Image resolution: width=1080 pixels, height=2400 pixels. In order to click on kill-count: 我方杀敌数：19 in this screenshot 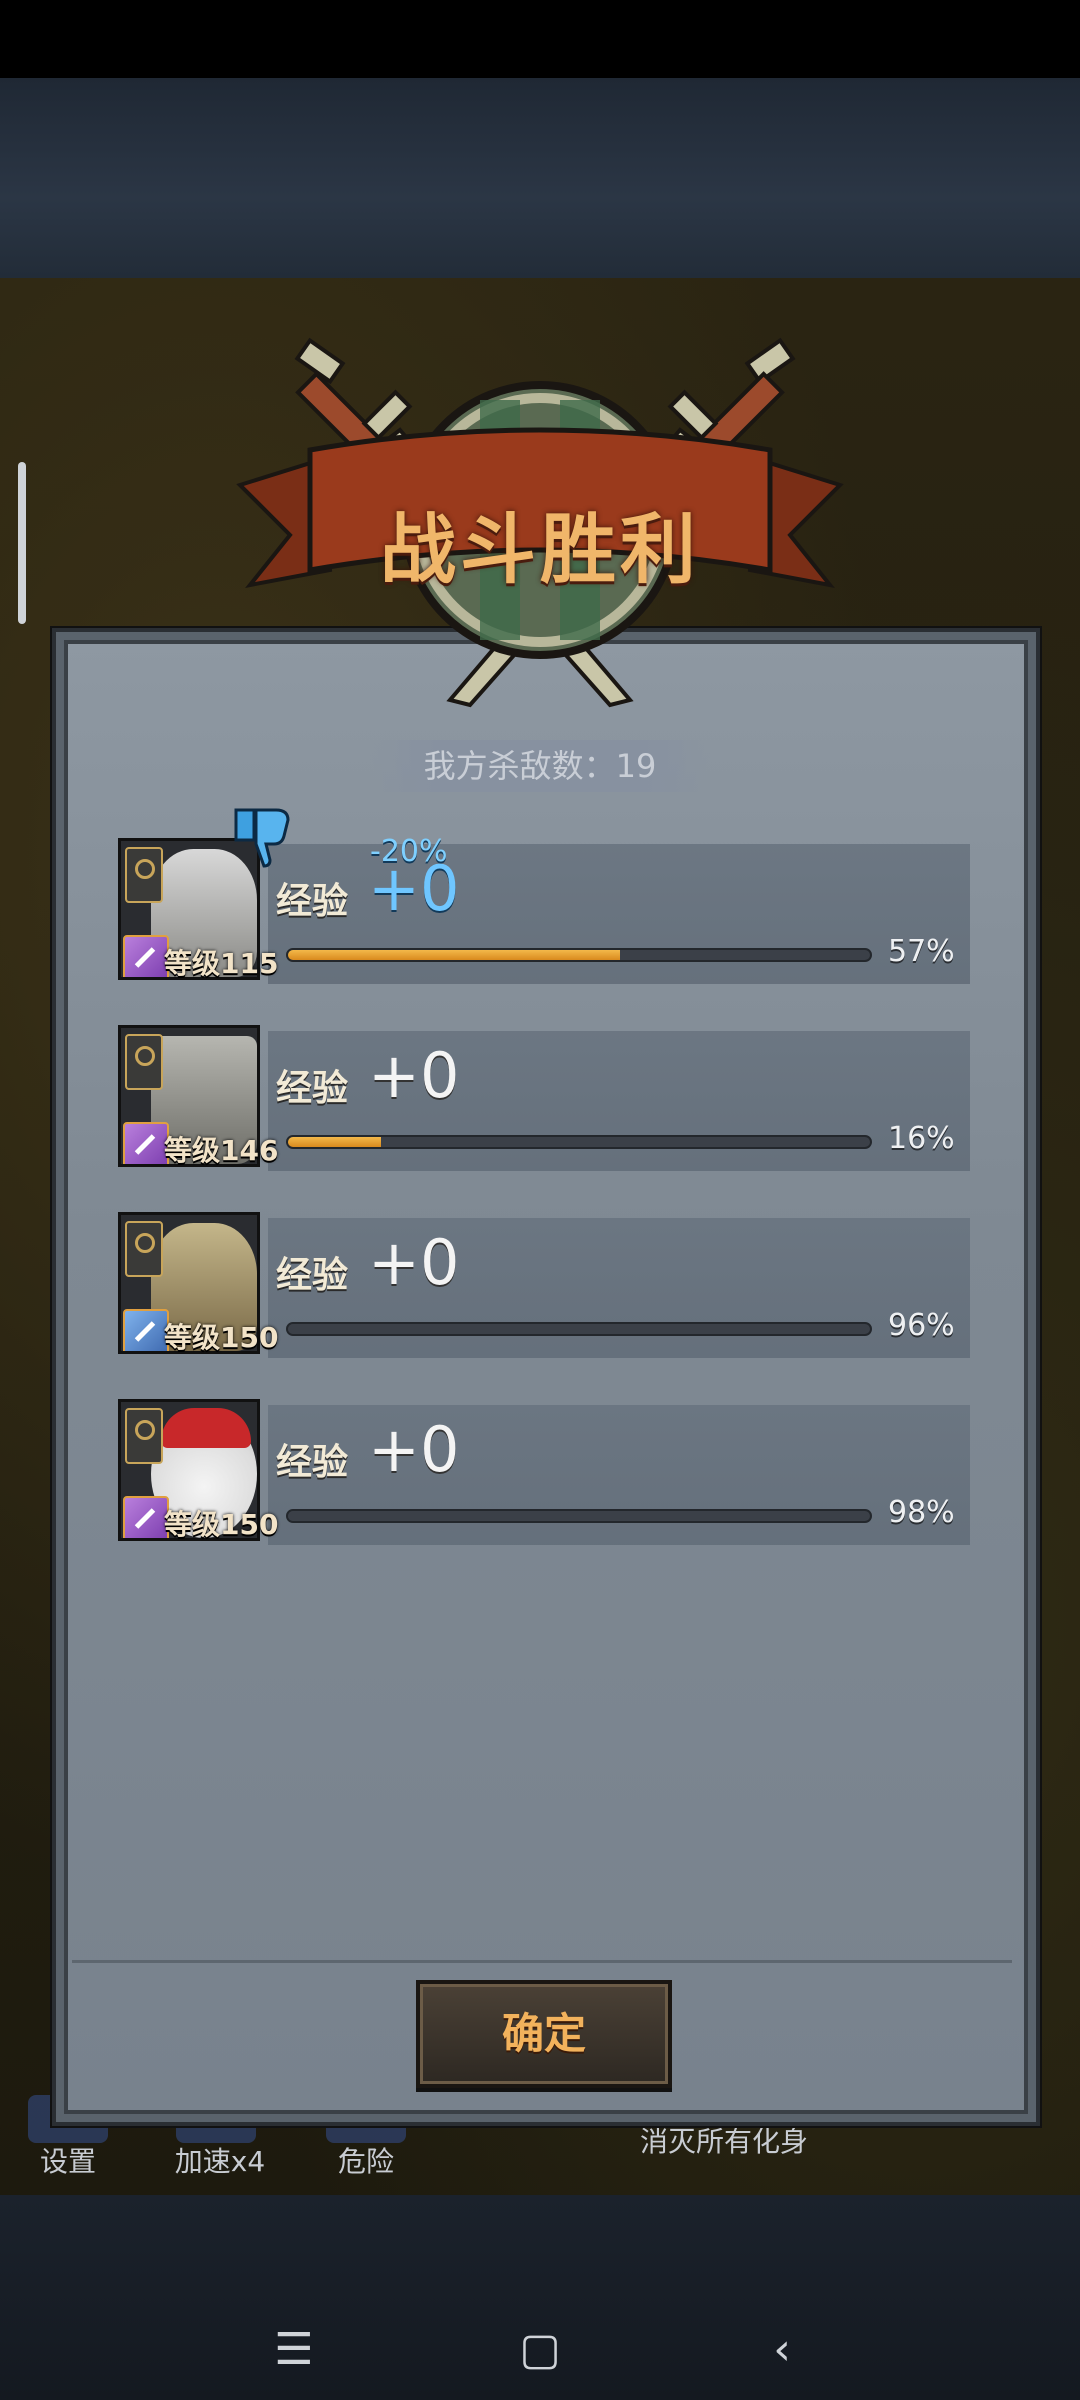, I will do `click(540, 766)`.